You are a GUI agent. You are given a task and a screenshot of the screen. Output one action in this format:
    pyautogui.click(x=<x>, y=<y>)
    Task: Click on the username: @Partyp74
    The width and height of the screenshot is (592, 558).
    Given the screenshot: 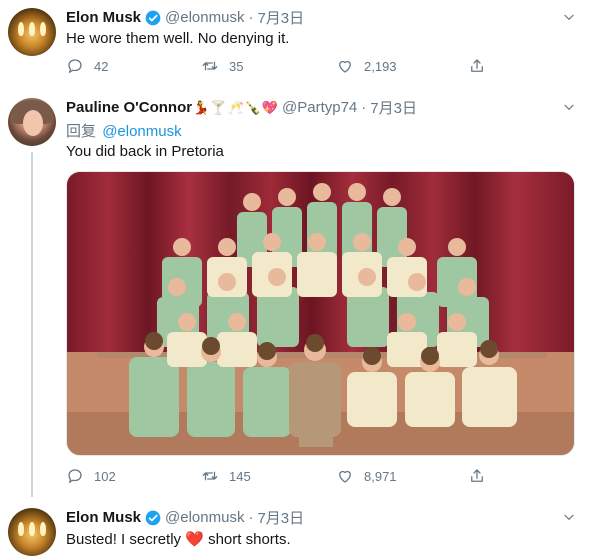 What is the action you would take?
    pyautogui.click(x=319, y=107)
    